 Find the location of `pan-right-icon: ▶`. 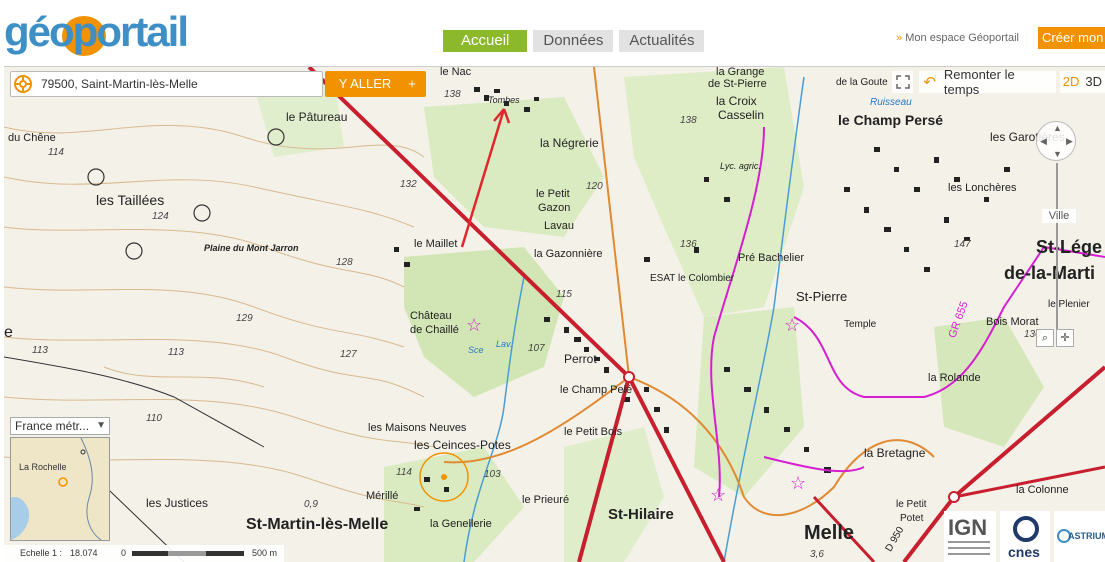

pan-right-icon: ▶ is located at coordinates (1069, 141).